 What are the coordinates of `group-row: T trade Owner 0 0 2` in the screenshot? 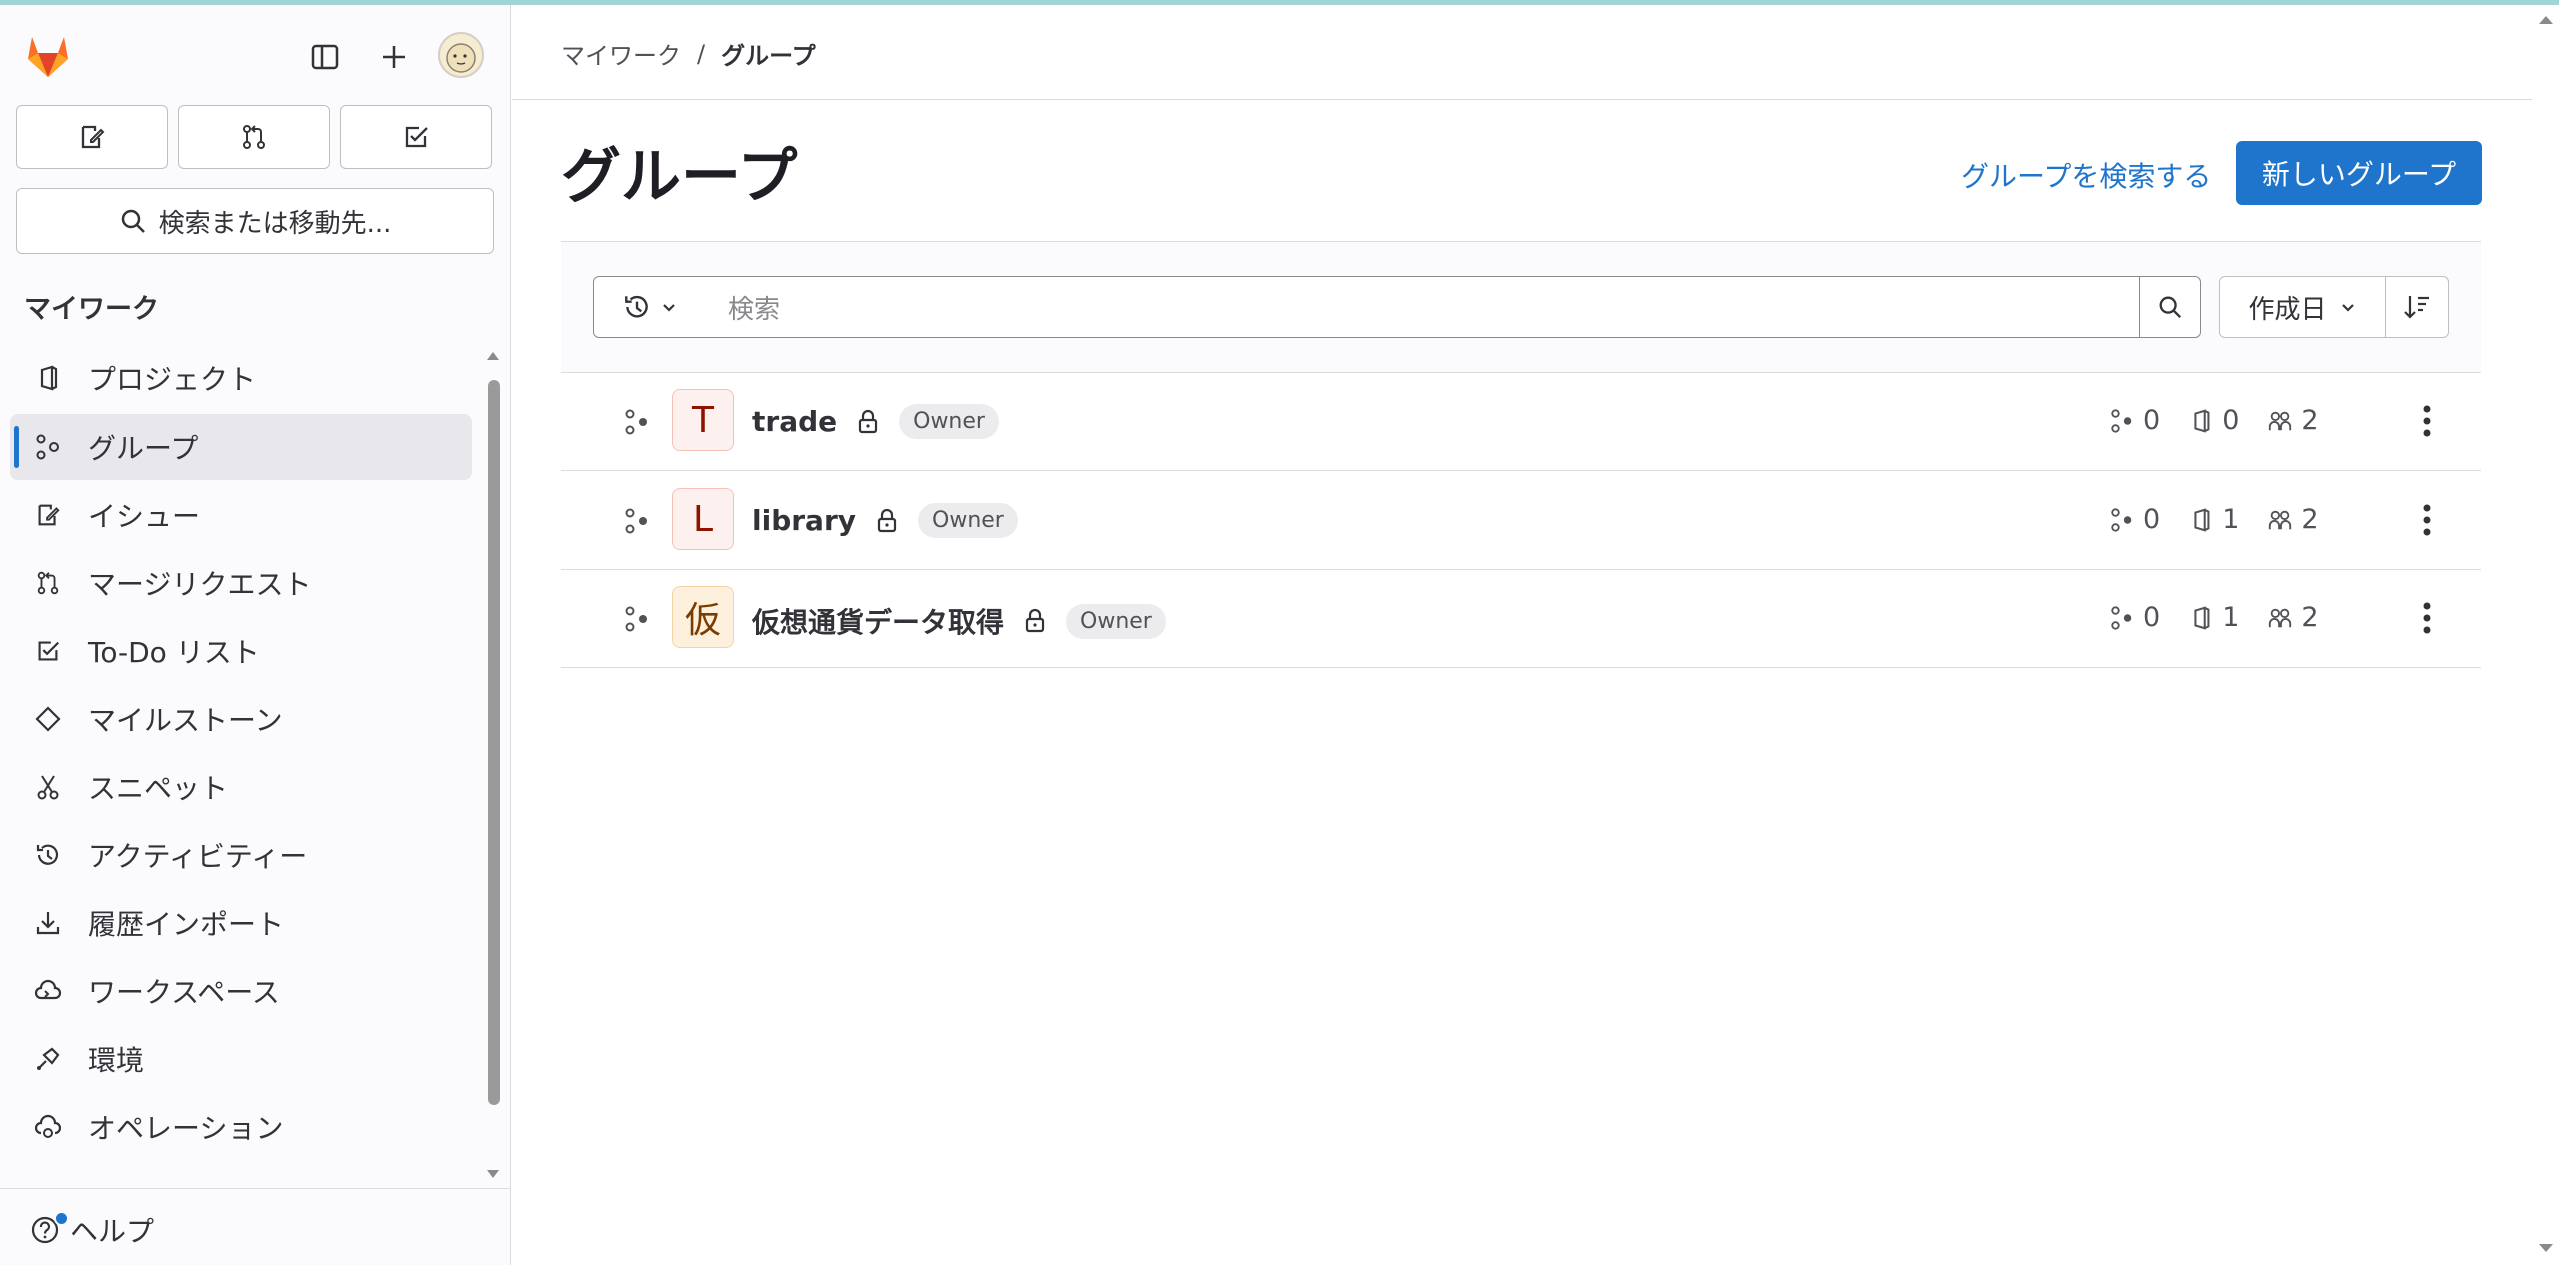 It's located at (1521, 421).